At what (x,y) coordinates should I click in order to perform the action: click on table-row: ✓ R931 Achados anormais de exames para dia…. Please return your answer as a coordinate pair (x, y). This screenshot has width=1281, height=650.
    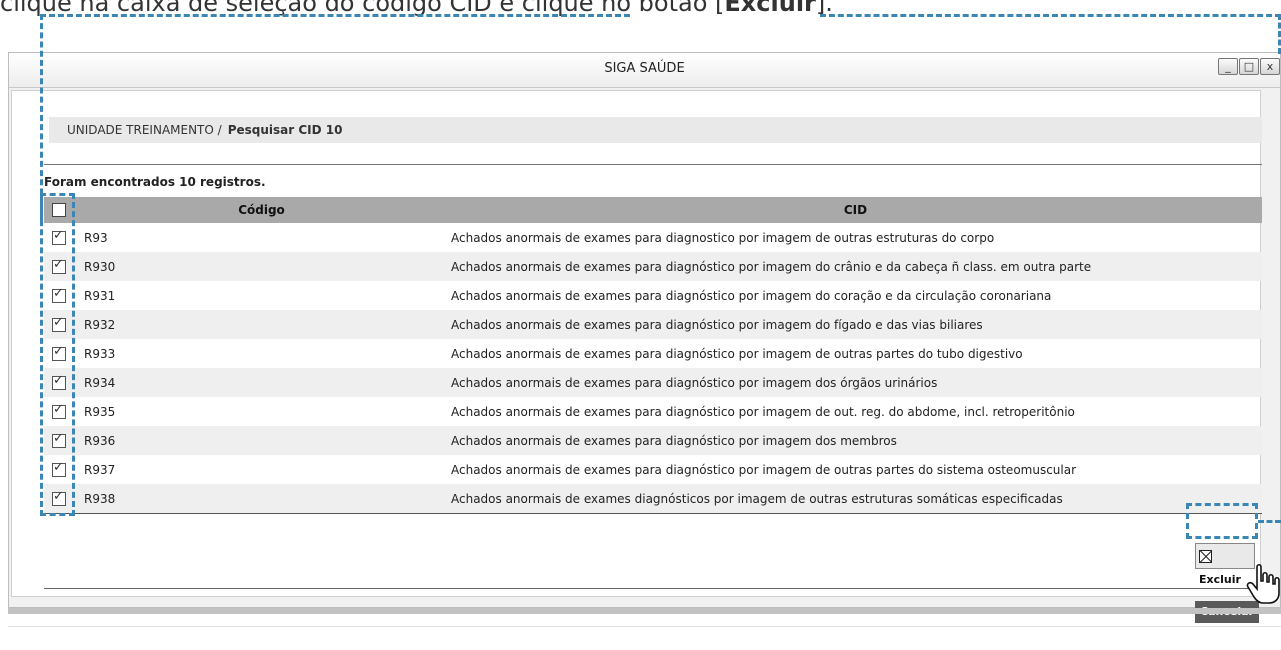
    Looking at the image, I should click on (653, 295).